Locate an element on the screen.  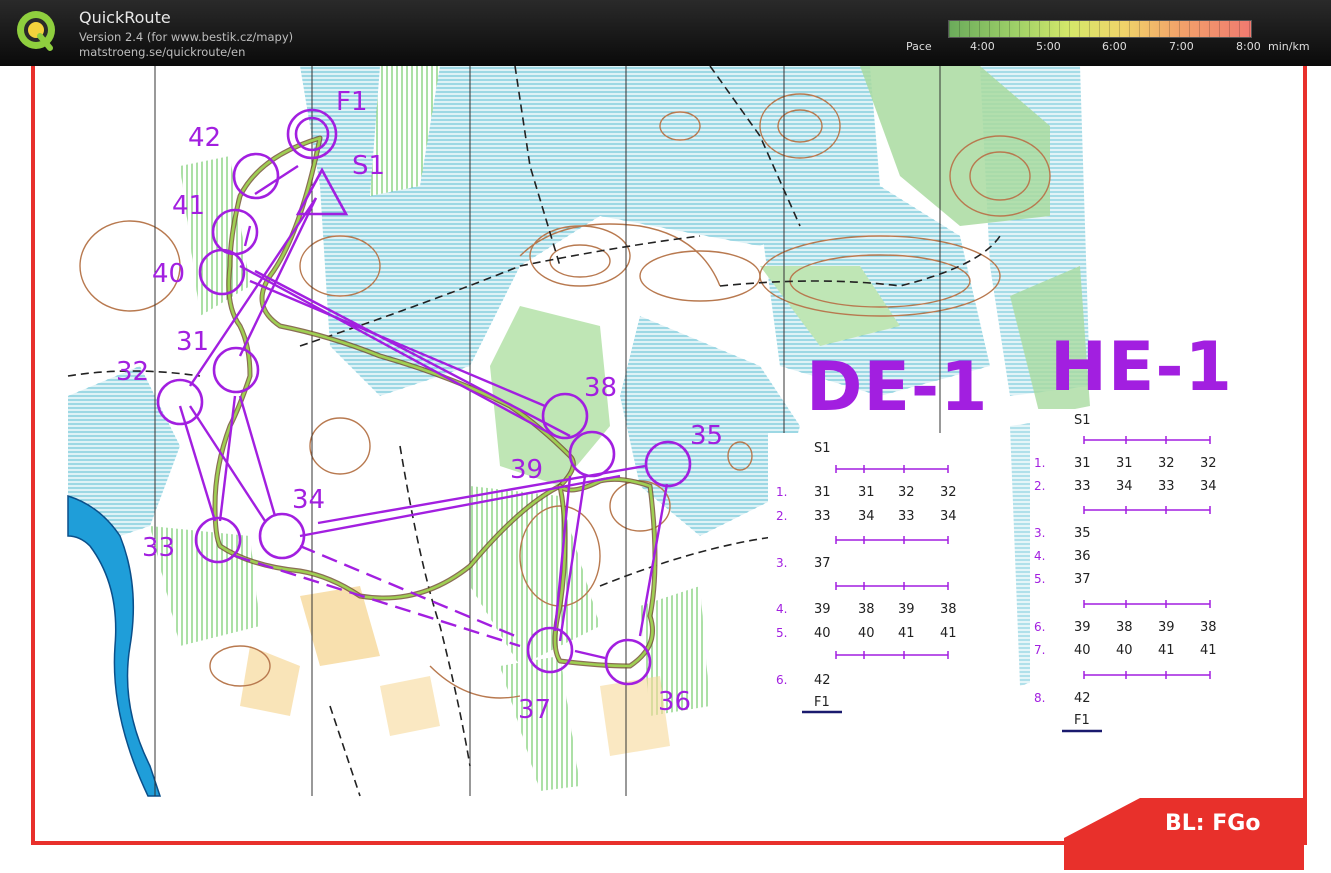
label-f1: F1 is located at coordinates (352, 102).